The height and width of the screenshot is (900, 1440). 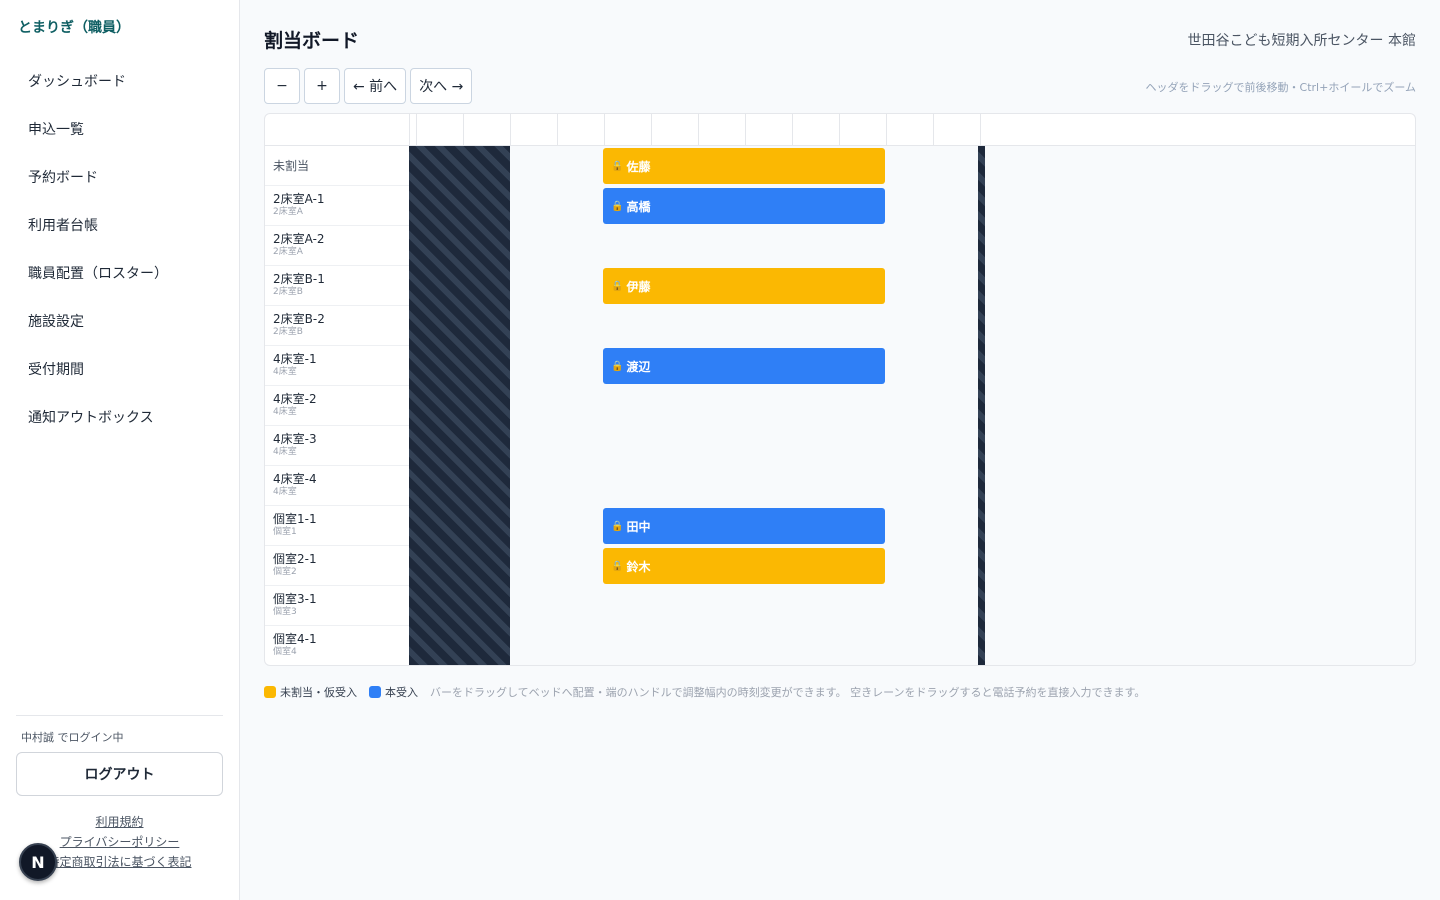 What do you see at coordinates (120, 274) in the screenshot?
I see `nav-staff-roster: 職員配置（ロスター）` at bounding box center [120, 274].